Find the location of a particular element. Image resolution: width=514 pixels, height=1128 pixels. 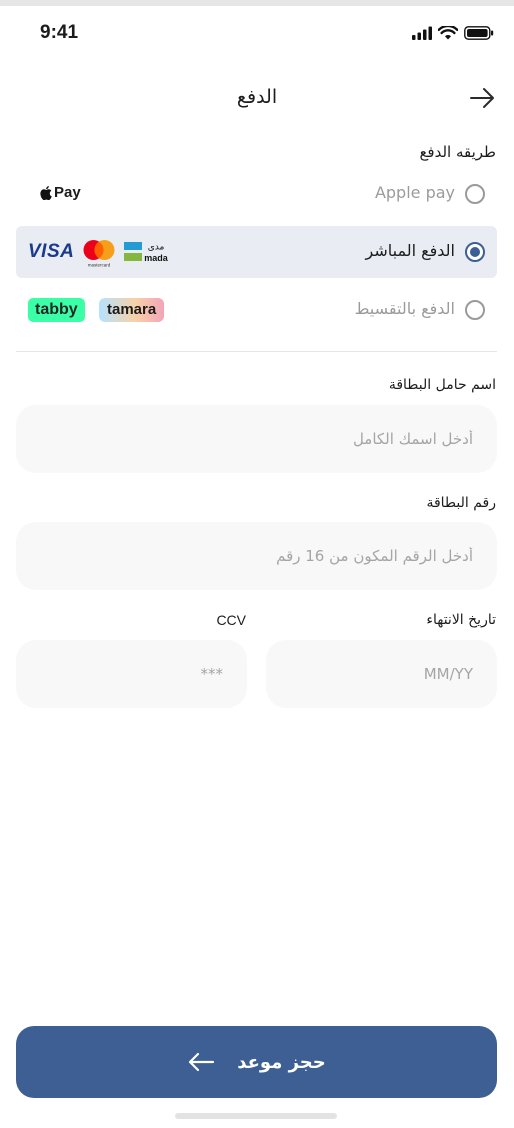

status-icons is located at coordinates (453, 33).